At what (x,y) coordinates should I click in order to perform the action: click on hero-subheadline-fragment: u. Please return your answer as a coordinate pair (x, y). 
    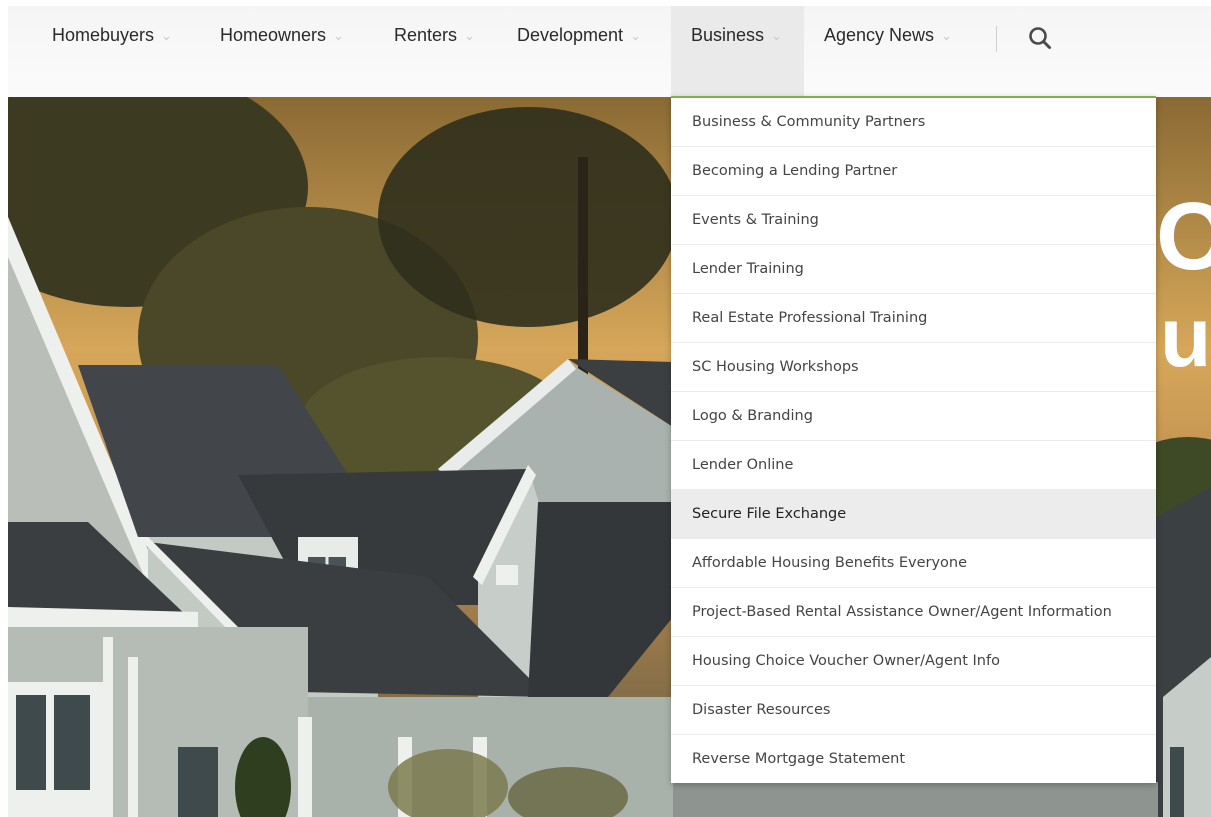
    Looking at the image, I should click on (1185, 337).